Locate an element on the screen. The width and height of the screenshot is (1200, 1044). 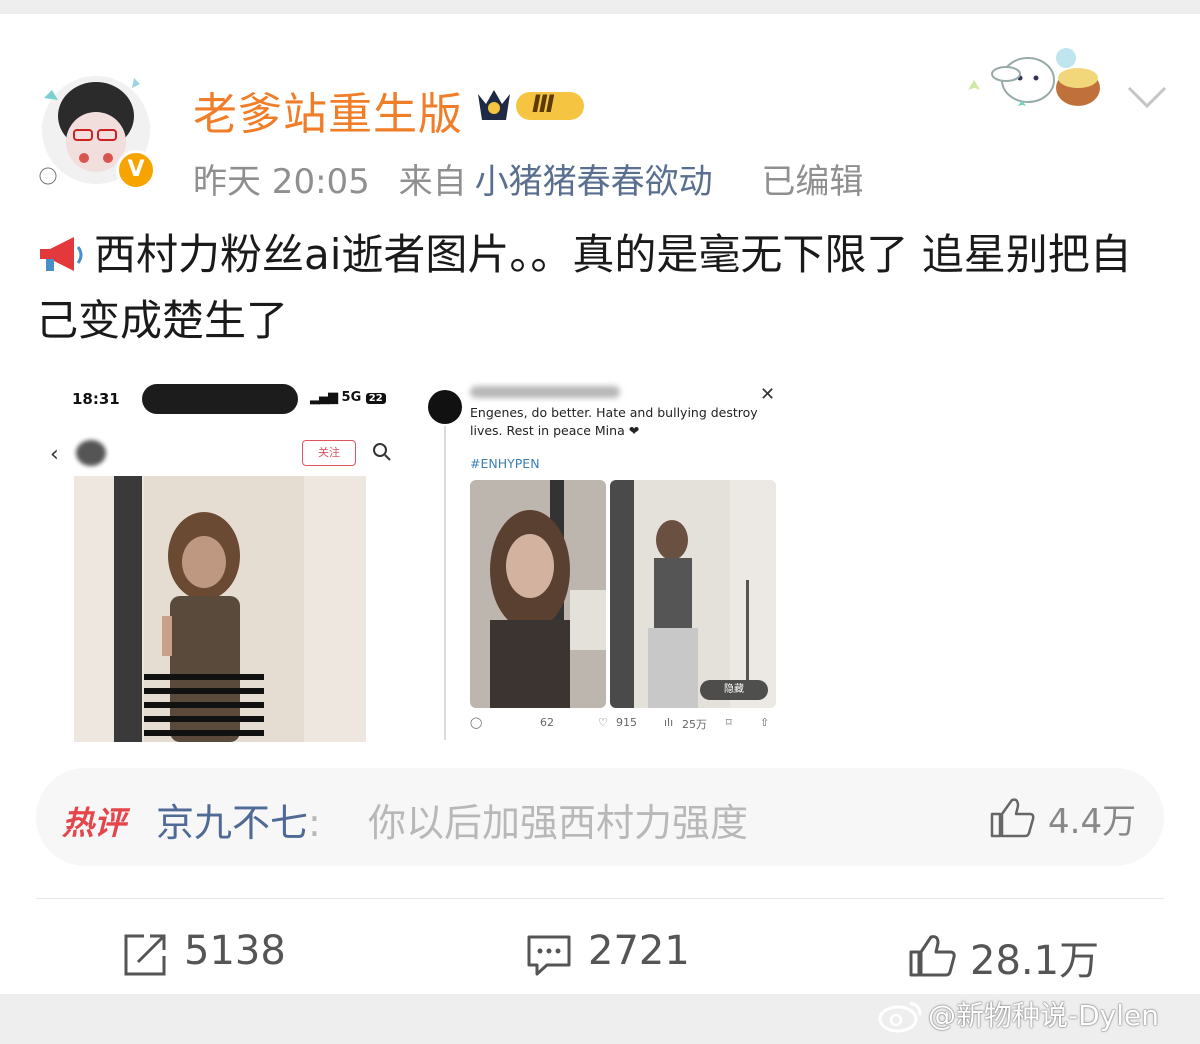
tweet-hashtag: #ENHYPEN is located at coordinates (505, 463).